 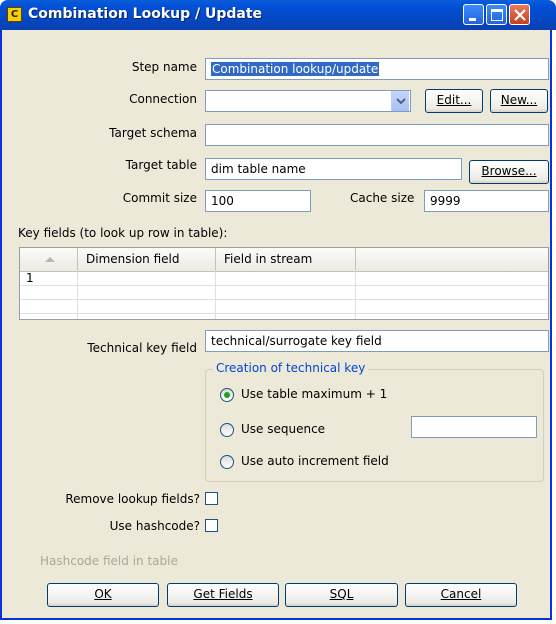 I want to click on step-name-value: Combination lookup/update, so click(x=295, y=69).